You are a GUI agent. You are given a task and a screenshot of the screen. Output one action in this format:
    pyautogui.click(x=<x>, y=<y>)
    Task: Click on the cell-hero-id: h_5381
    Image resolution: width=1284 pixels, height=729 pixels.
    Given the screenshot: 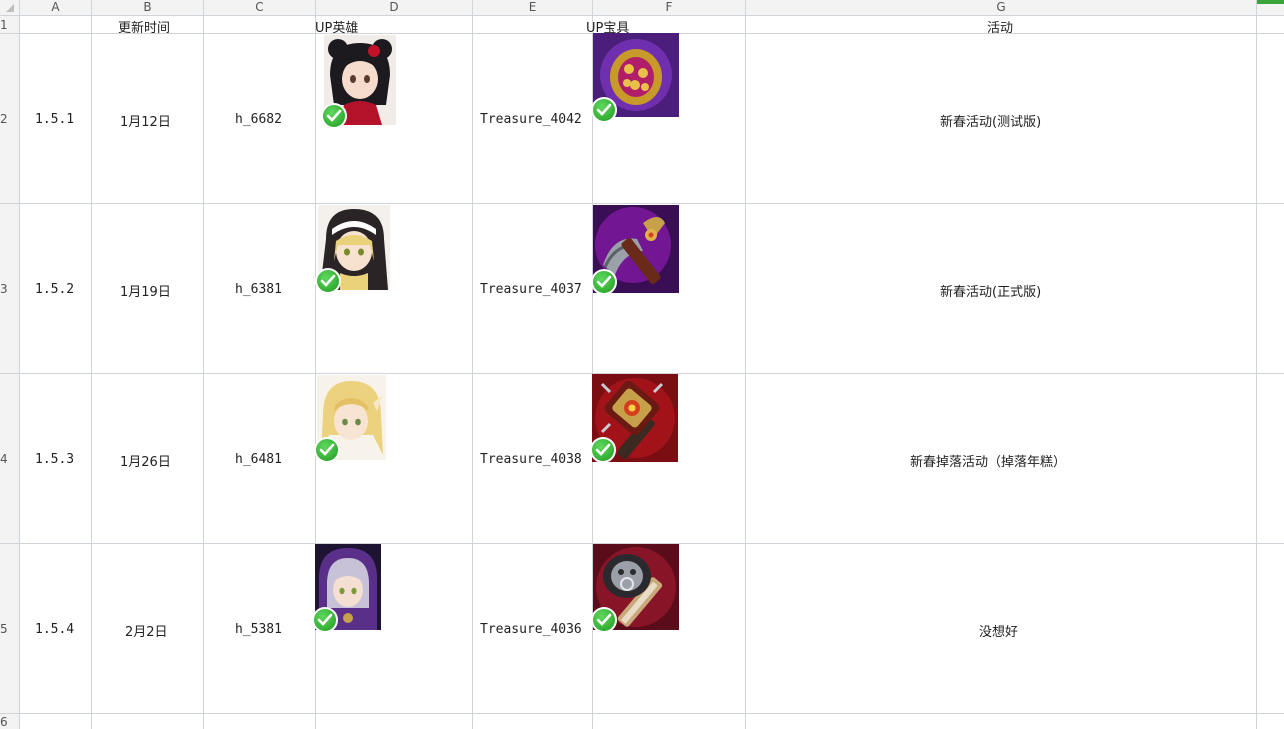 What is the action you would take?
    pyautogui.click(x=258, y=629)
    